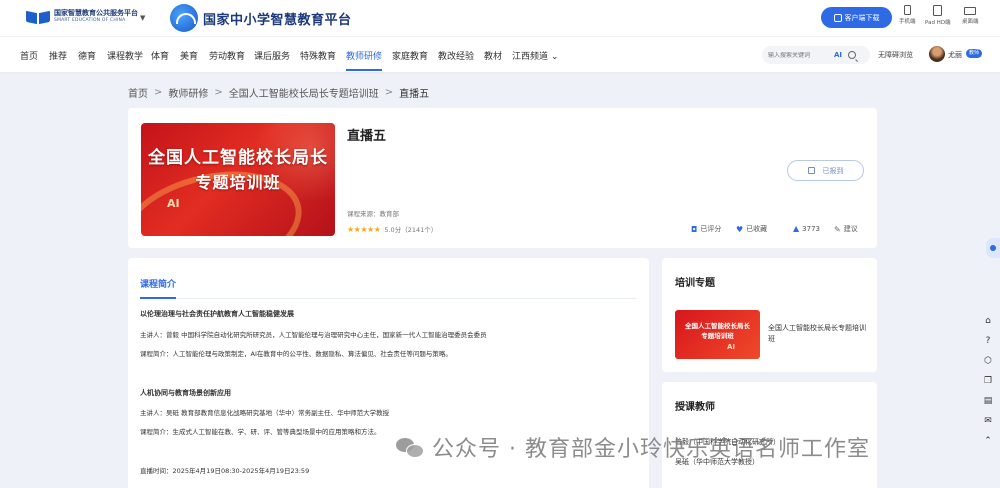 This screenshot has height=488, width=1000. I want to click on desktop-icon, so click(970, 11).